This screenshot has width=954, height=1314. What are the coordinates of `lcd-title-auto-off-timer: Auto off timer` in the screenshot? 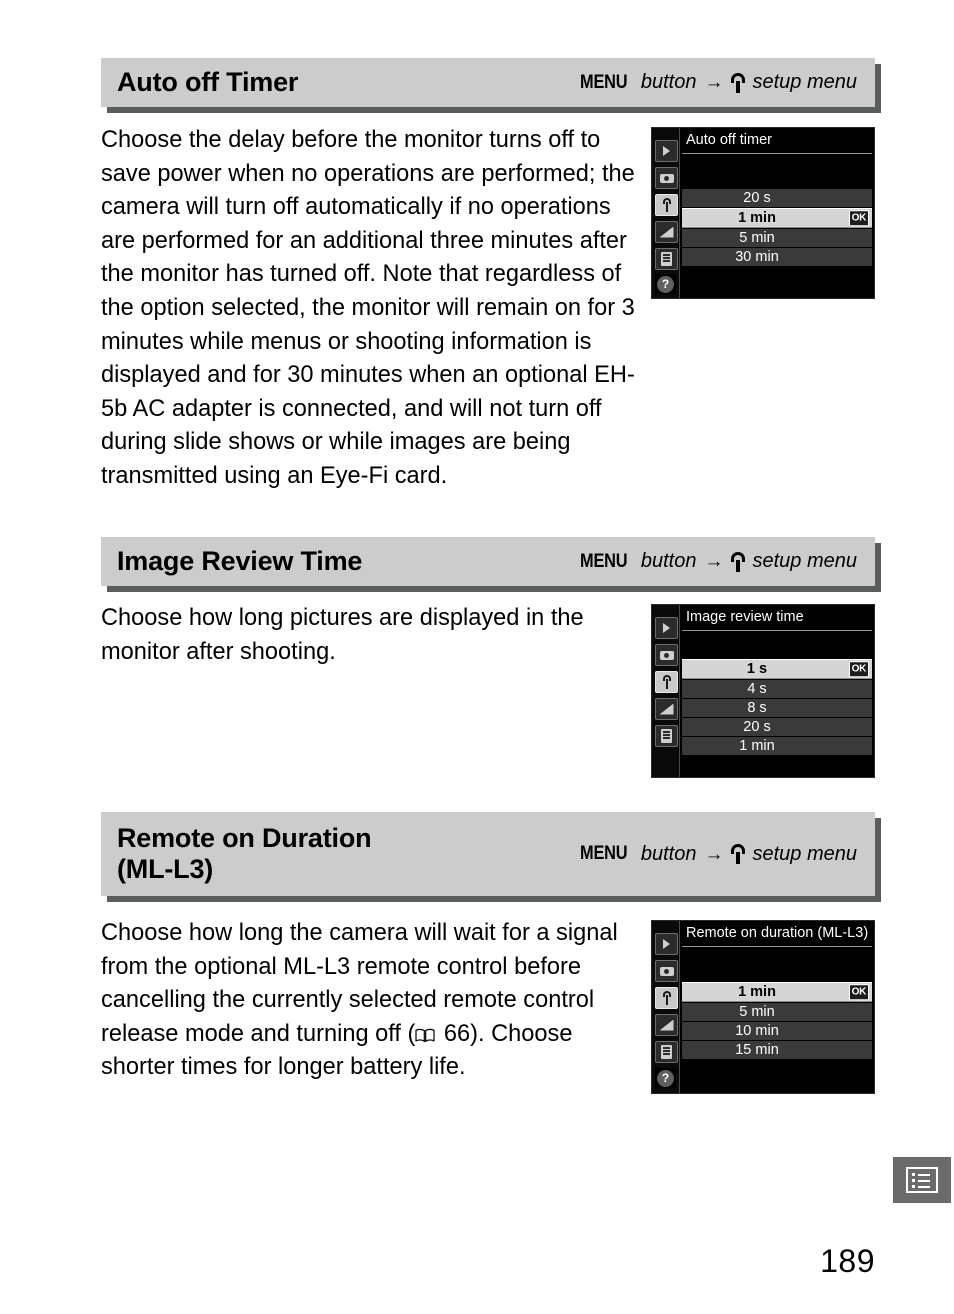 It's located at (729, 140).